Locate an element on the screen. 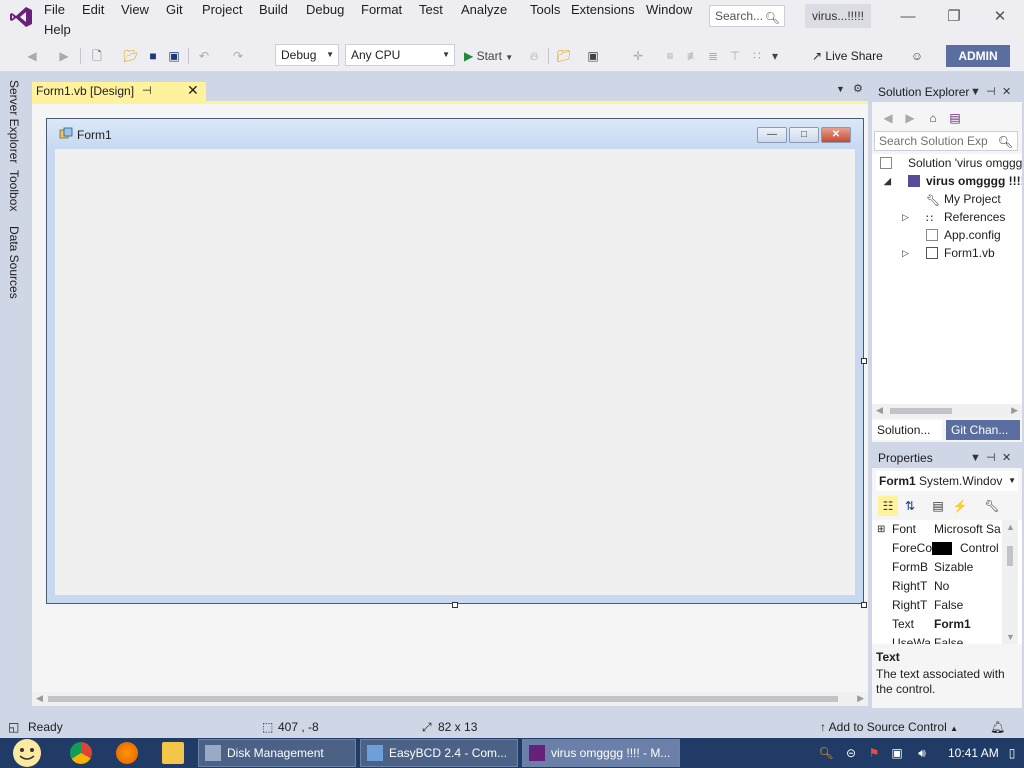  property-grid-scrollbar: ▲ ▼ is located at coordinates (1010, 582).